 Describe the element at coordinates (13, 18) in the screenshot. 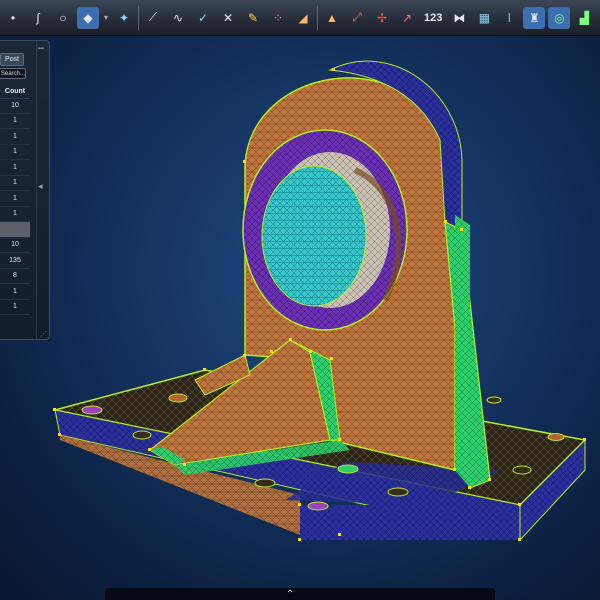

I see `point-icon: •` at that location.